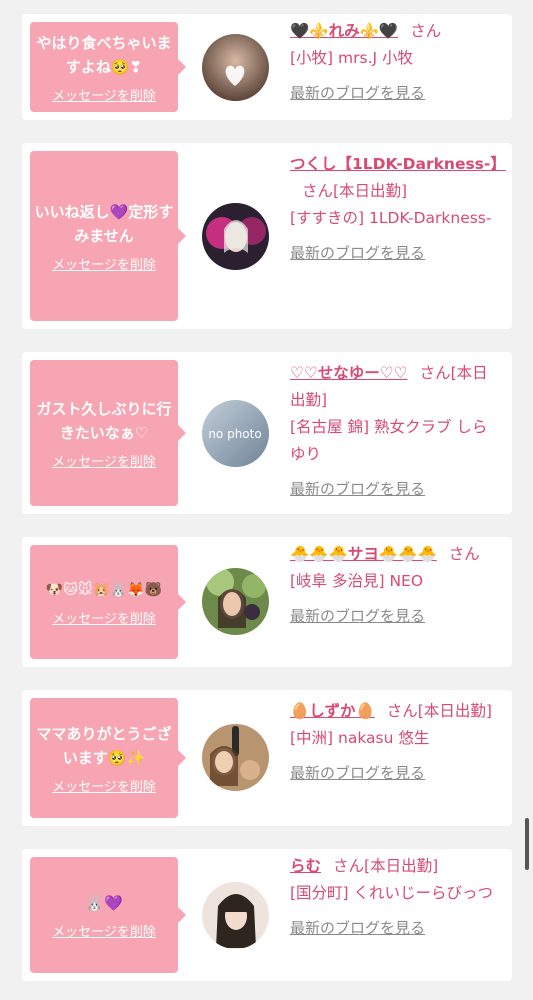  I want to click on message-bubble: ママありがとうございます🥺✨ メッセージを削除, so click(108, 758).